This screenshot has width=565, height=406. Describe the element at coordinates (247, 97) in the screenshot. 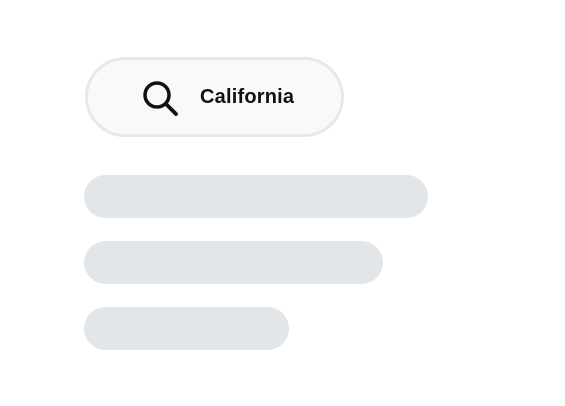

I see `search-query-text: California` at that location.